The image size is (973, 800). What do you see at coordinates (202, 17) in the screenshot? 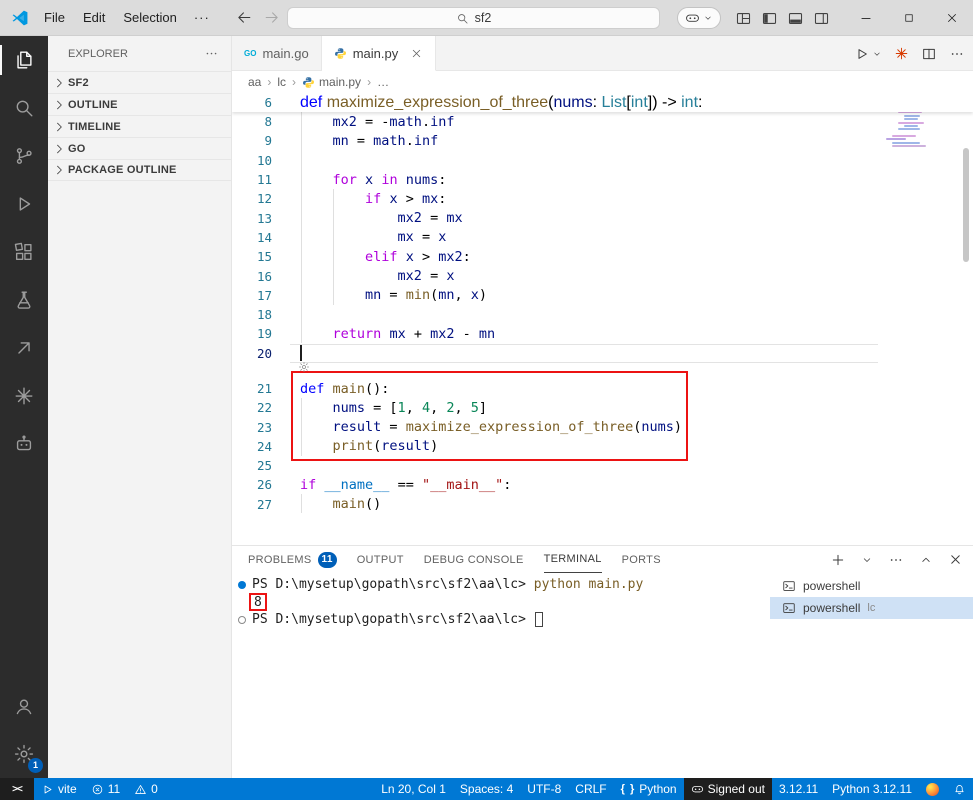
I see `menu-more: ···` at bounding box center [202, 17].